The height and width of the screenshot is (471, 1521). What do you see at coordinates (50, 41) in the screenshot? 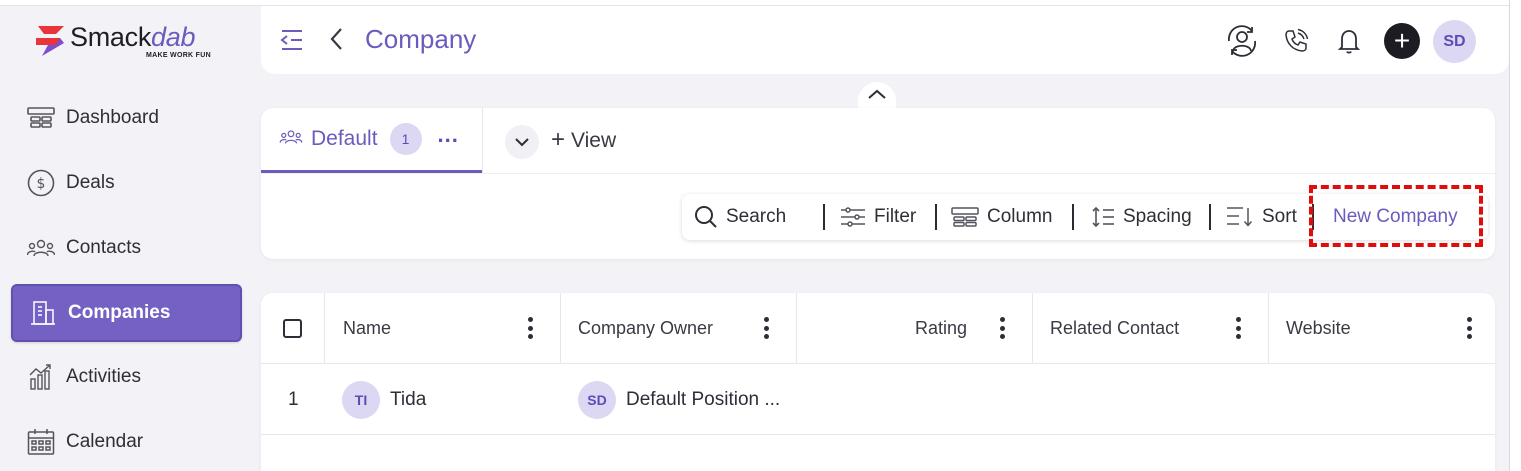
I see `logo-mark-icon` at bounding box center [50, 41].